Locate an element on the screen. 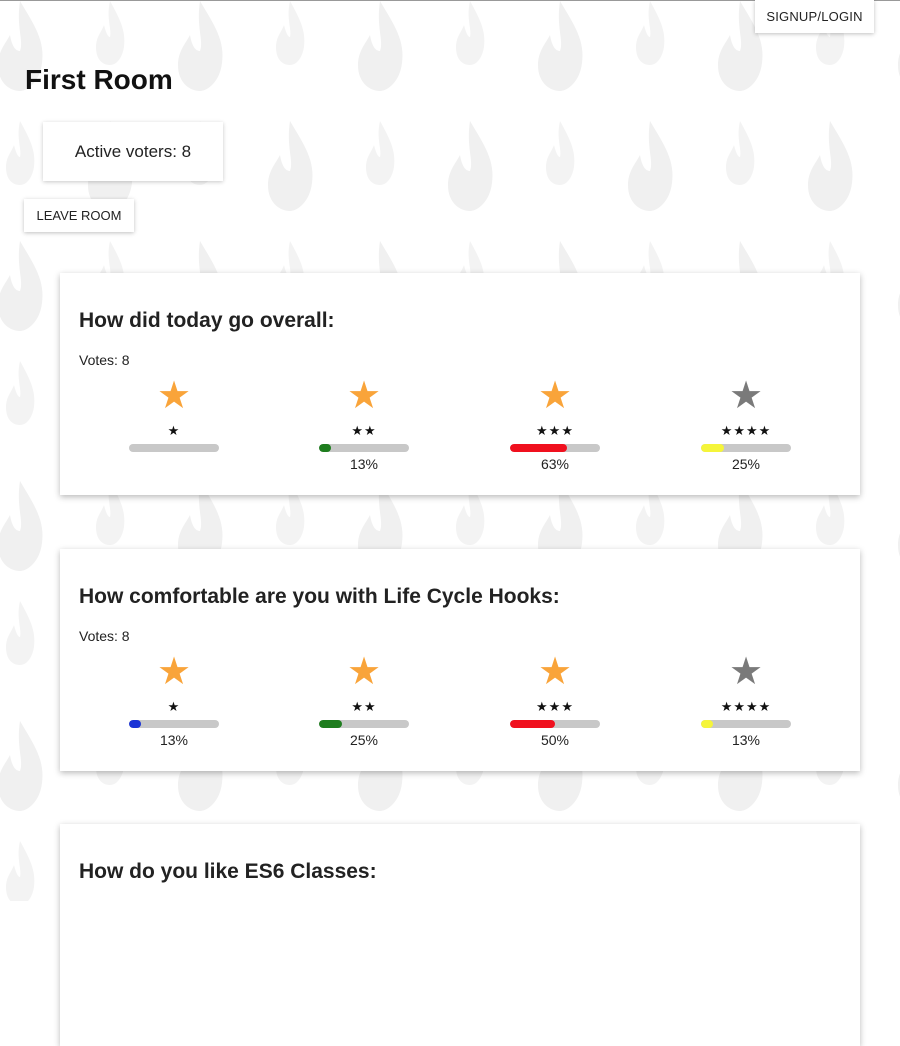 This screenshot has width=900, height=1046. rating-option: ★ ★★★★ 13% is located at coordinates (746, 700).